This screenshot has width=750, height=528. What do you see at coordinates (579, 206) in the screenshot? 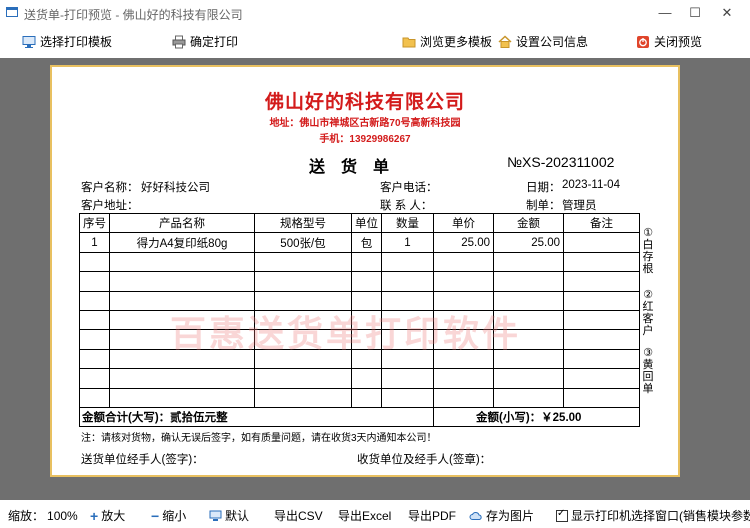
I see `maker-value: 管理员` at bounding box center [579, 206].